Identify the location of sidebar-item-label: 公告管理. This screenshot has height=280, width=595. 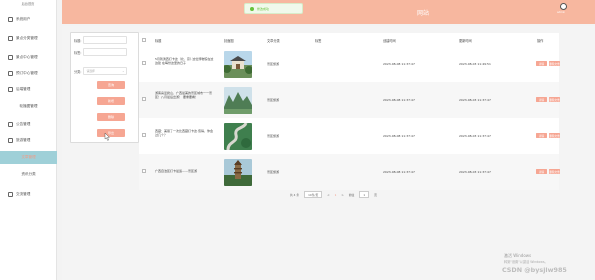
(23, 124).